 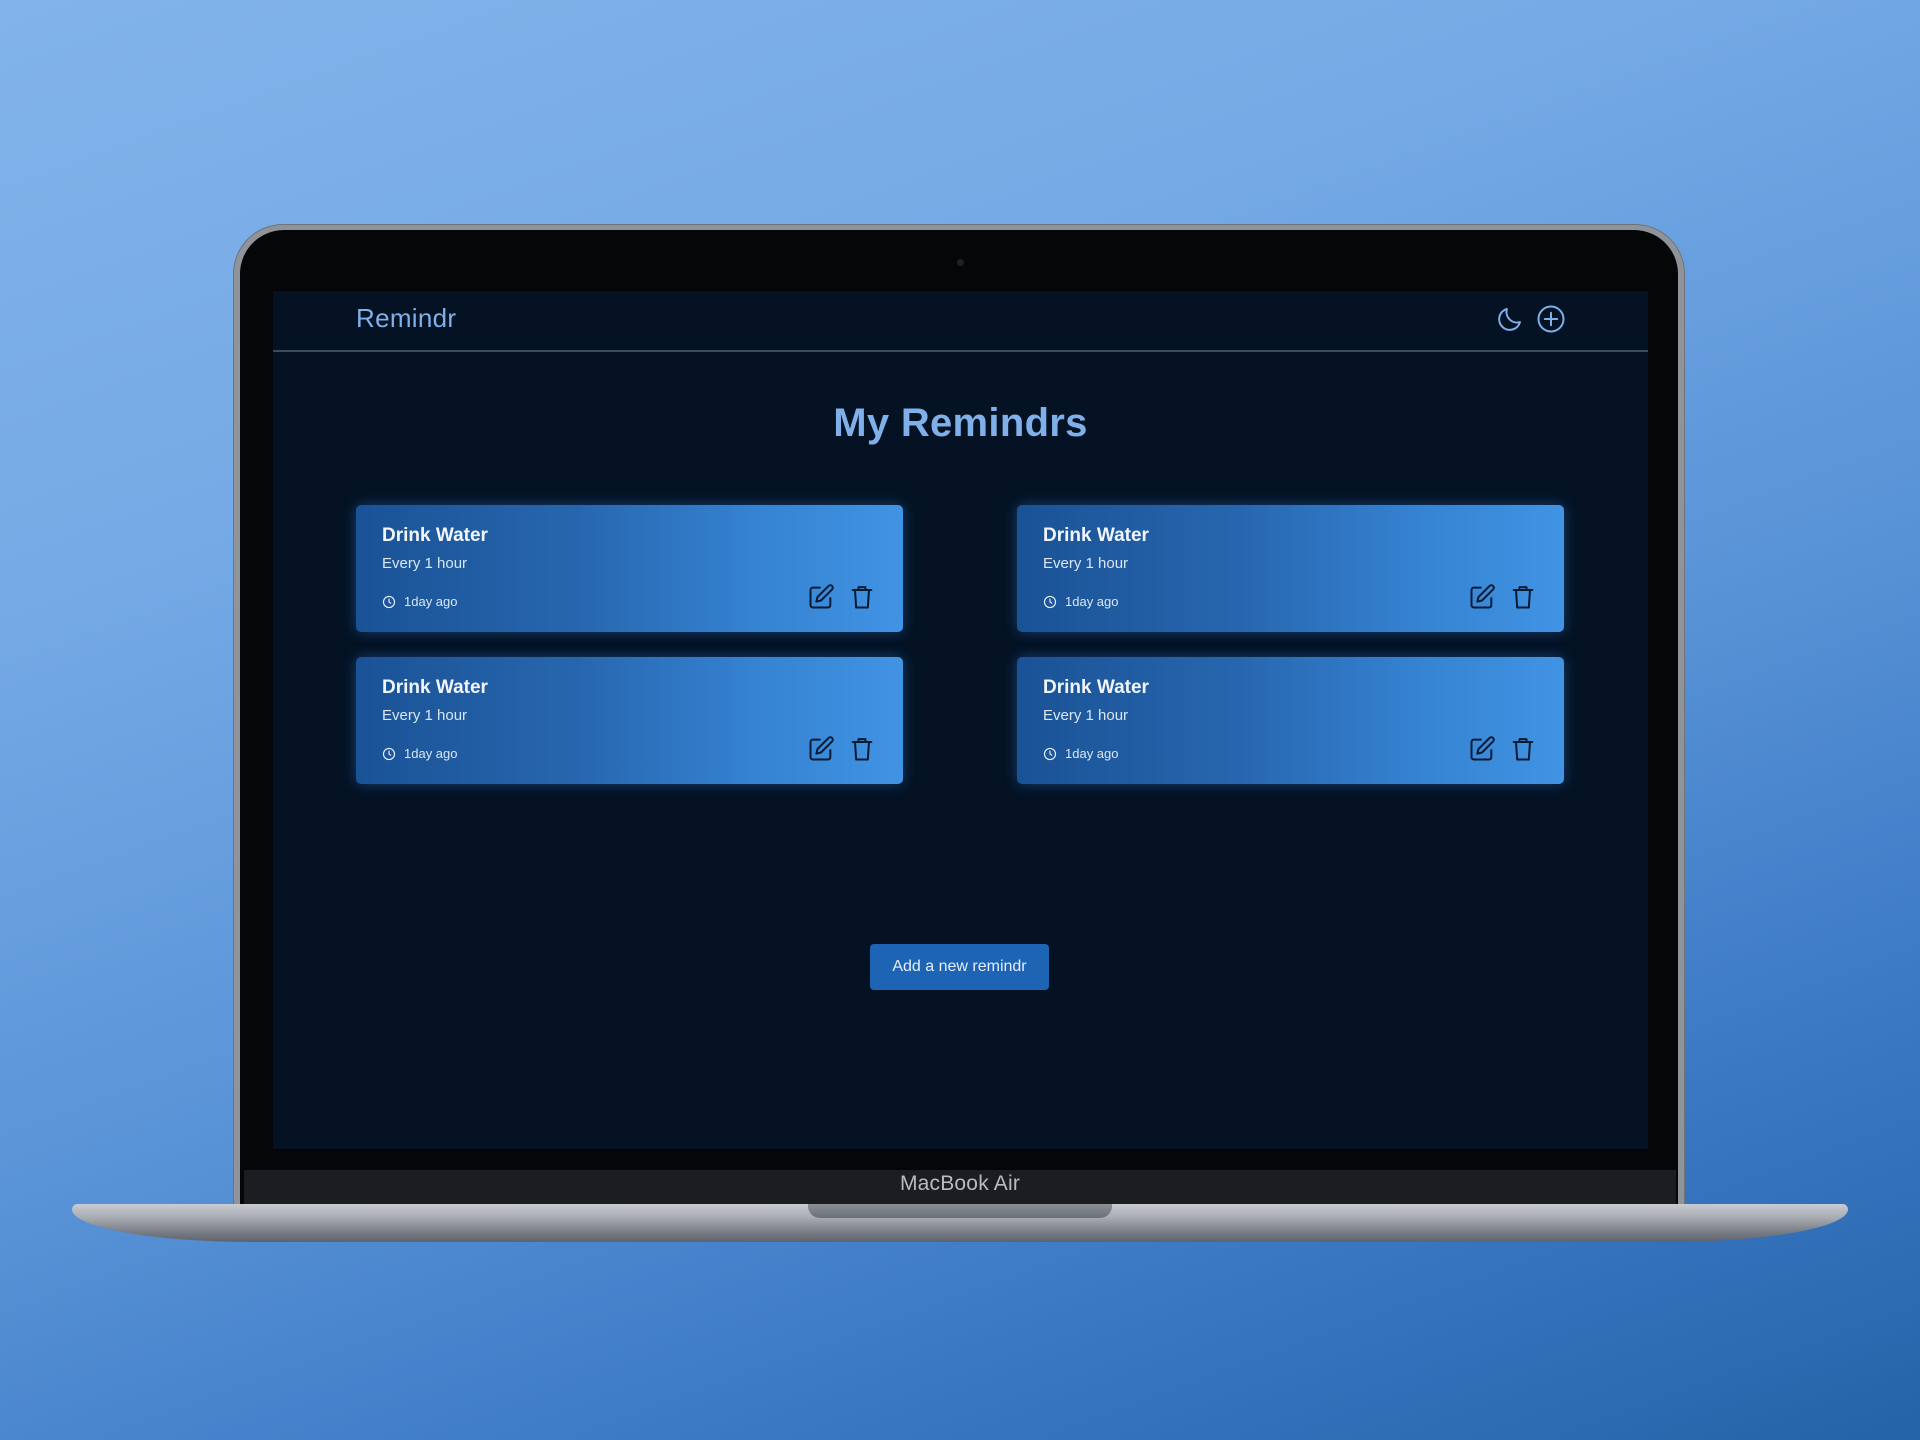 What do you see at coordinates (960, 321) in the screenshot?
I see `navbar: Remindr` at bounding box center [960, 321].